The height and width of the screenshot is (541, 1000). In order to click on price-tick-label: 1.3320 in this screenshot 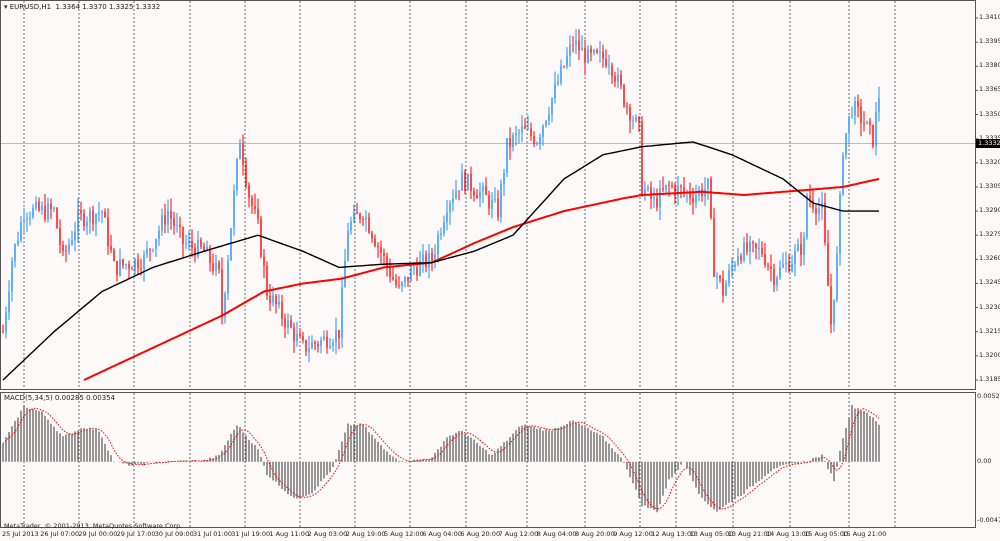, I will do `click(989, 161)`.